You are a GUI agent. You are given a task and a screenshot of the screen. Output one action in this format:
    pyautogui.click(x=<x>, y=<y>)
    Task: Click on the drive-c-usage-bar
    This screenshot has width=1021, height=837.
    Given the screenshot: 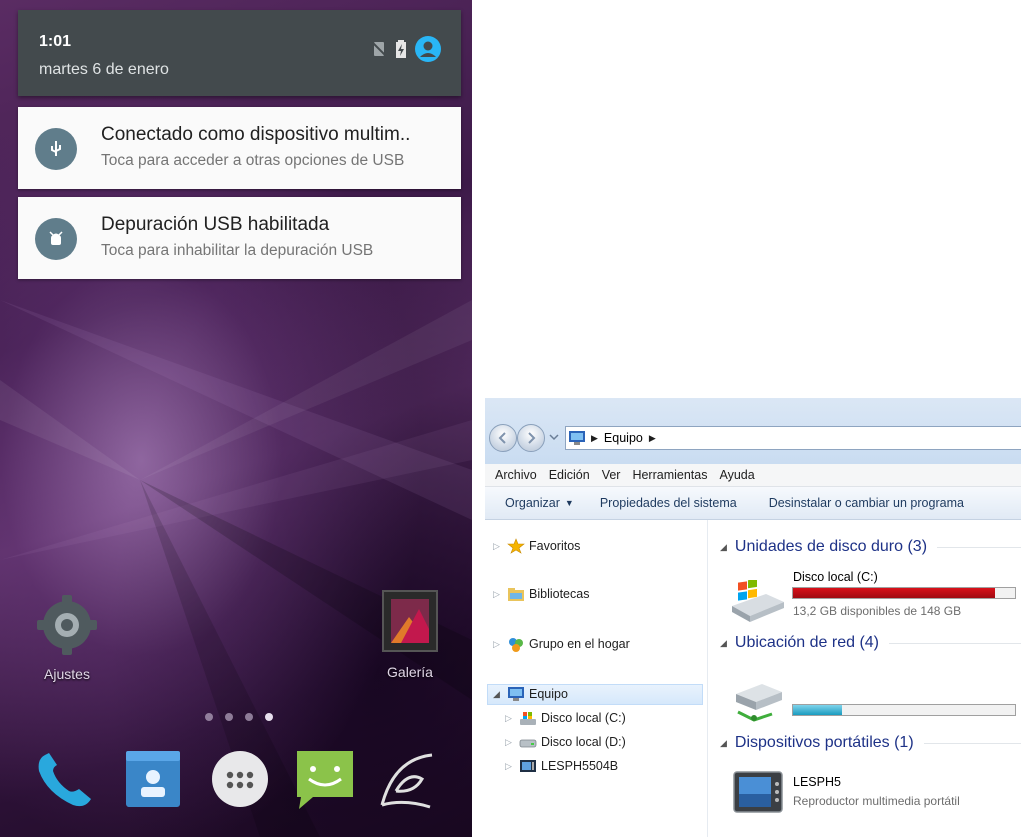 What is the action you would take?
    pyautogui.click(x=904, y=593)
    